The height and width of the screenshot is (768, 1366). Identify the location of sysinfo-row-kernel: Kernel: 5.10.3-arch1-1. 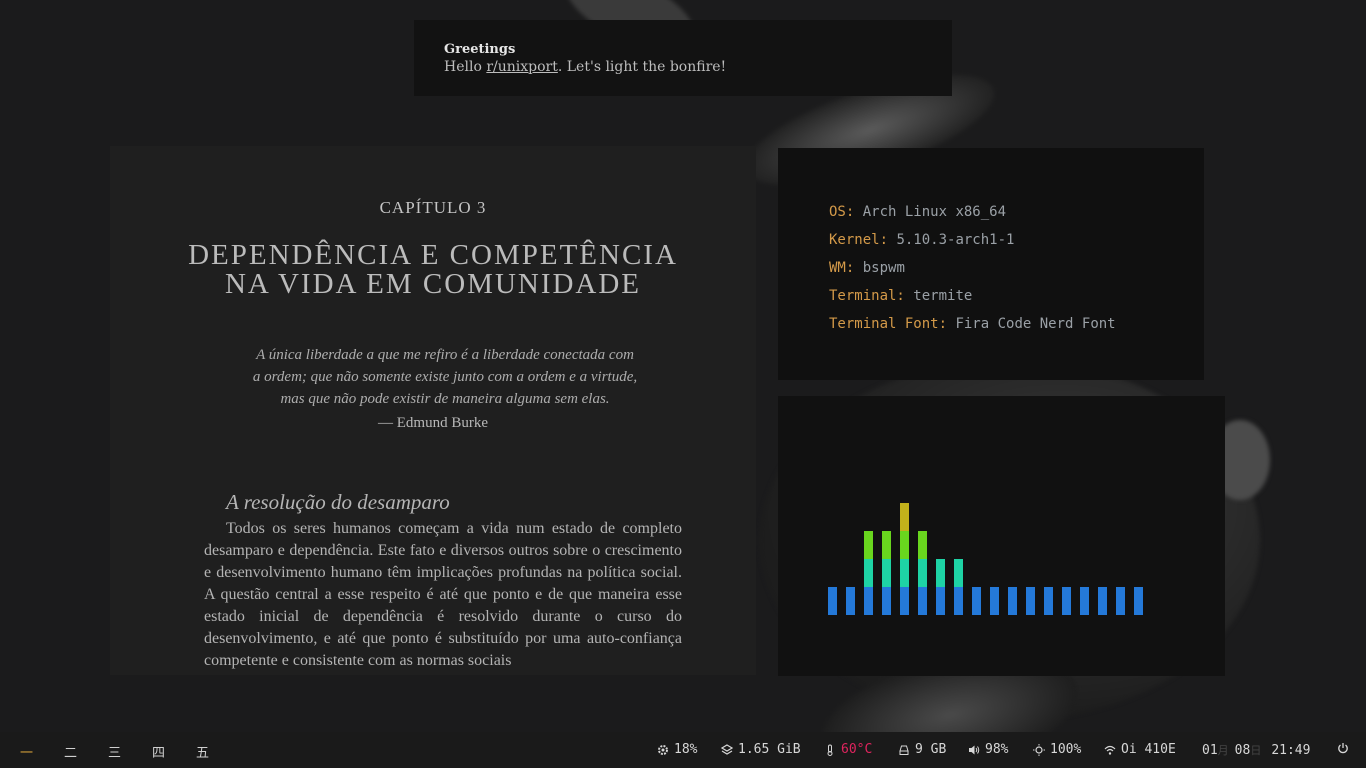
(921, 240).